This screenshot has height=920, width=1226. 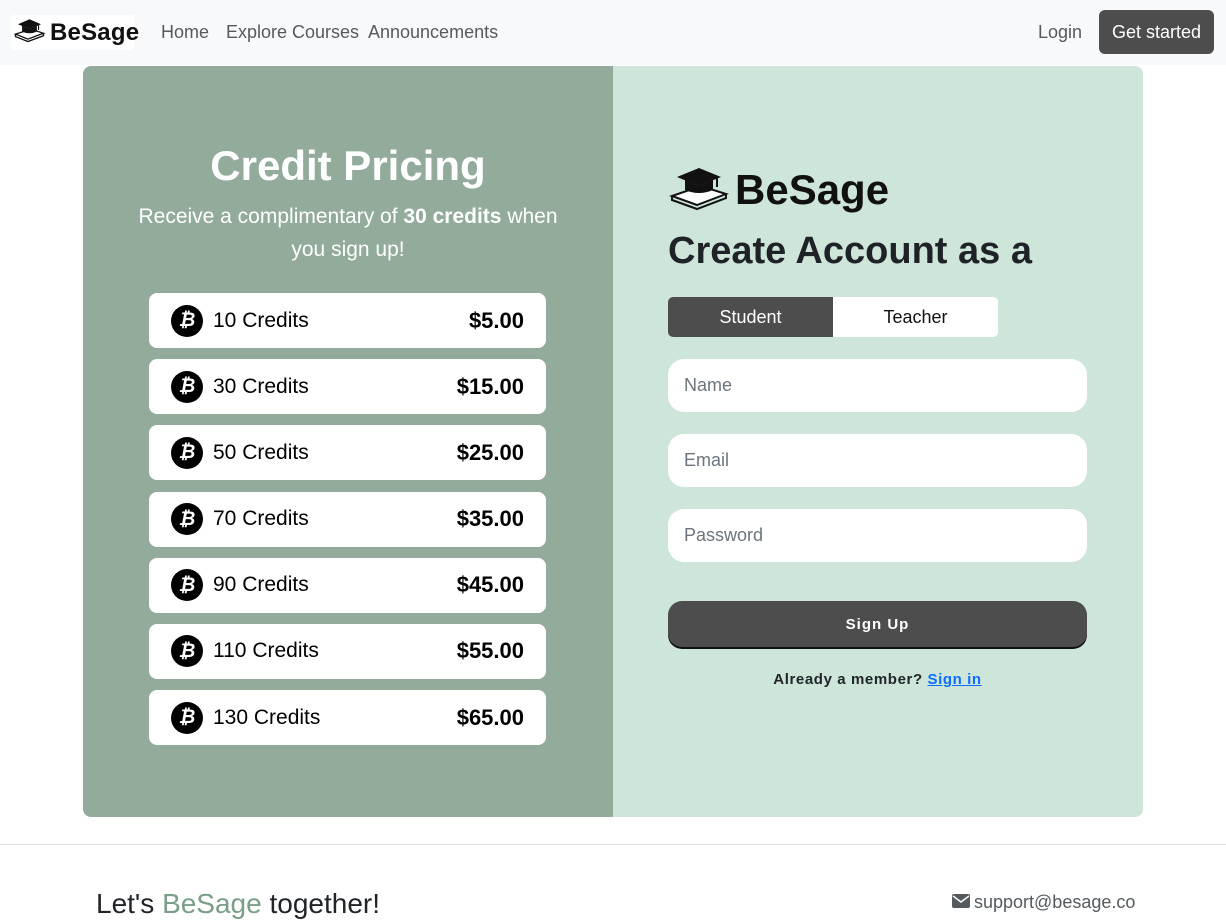 I want to click on nav-announcements: Announcements, so click(x=433, y=32).